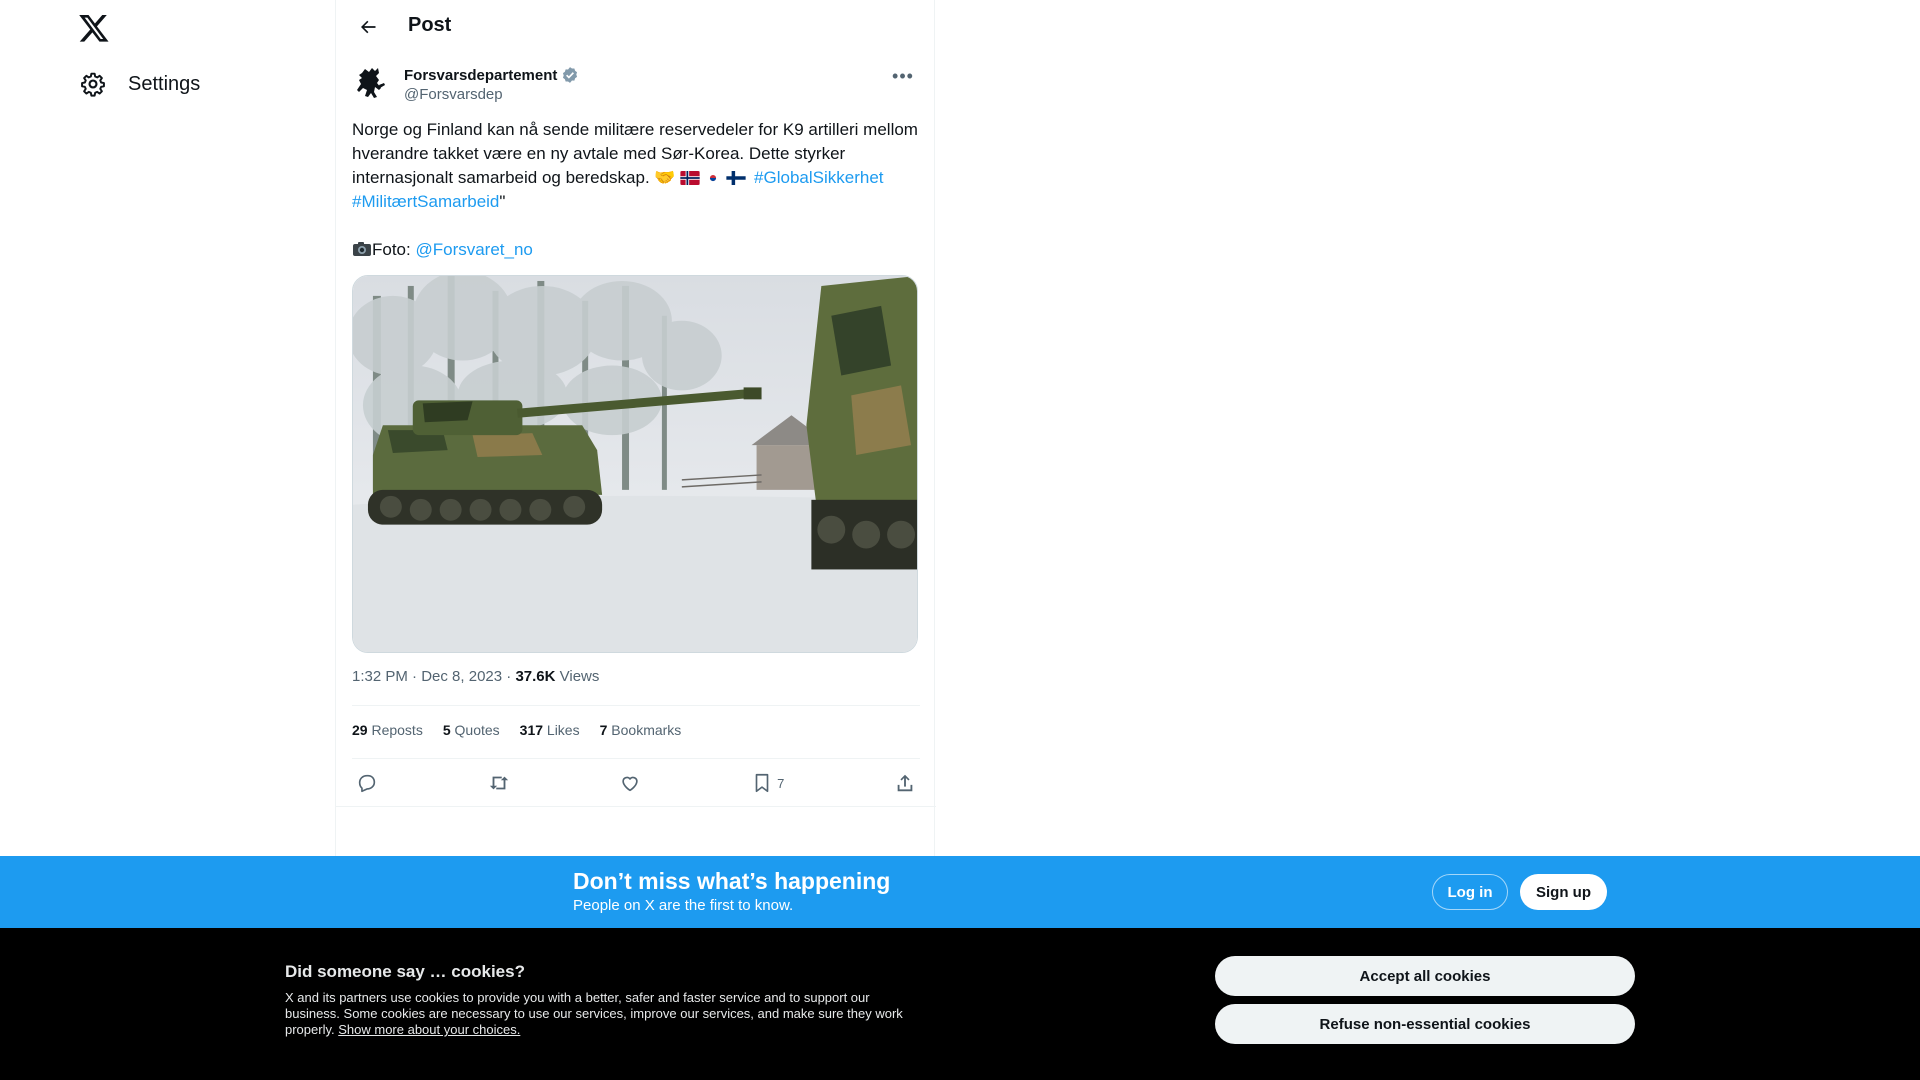 The image size is (1920, 1080). I want to click on quotes-label: Quotes, so click(475, 730).